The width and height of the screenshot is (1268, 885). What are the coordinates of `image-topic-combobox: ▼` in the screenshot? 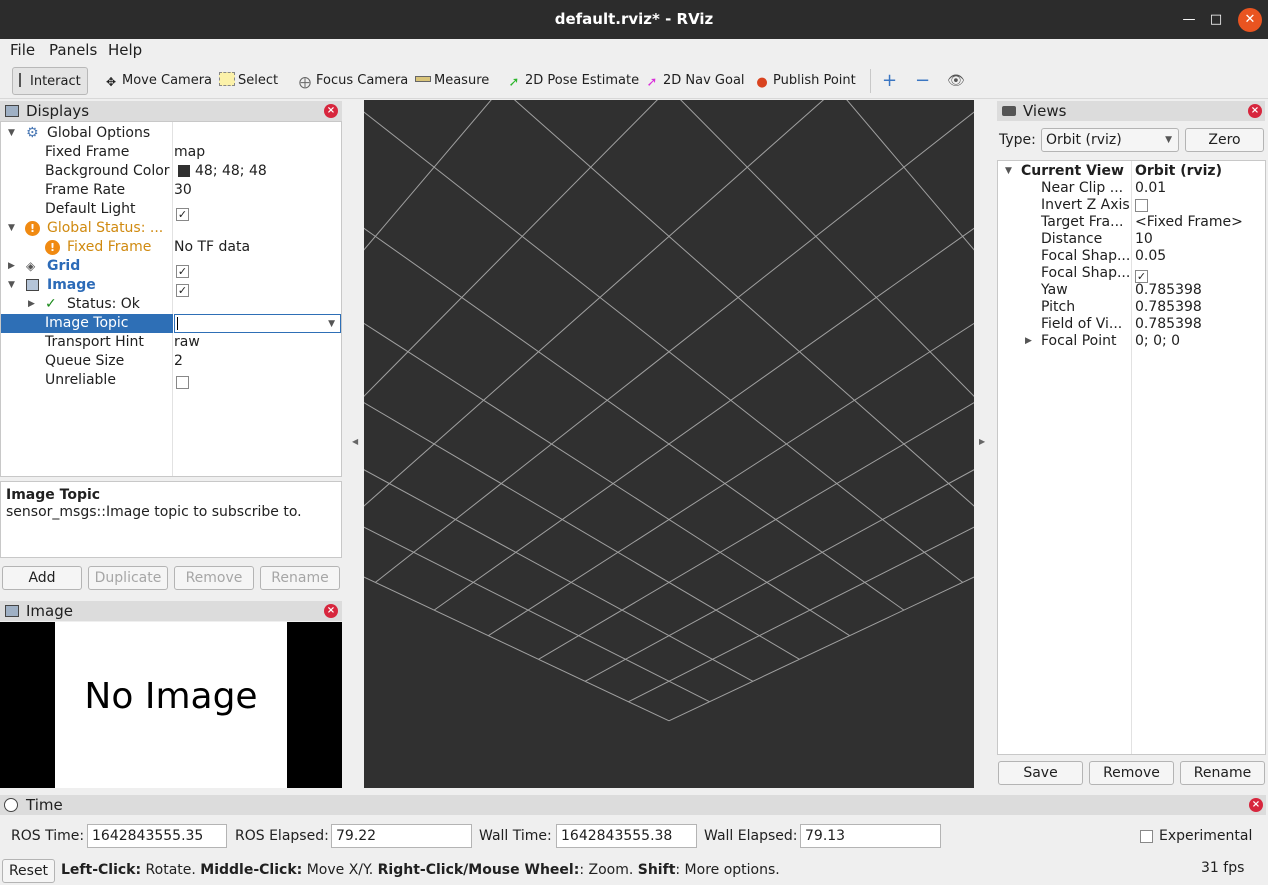 It's located at (257, 323).